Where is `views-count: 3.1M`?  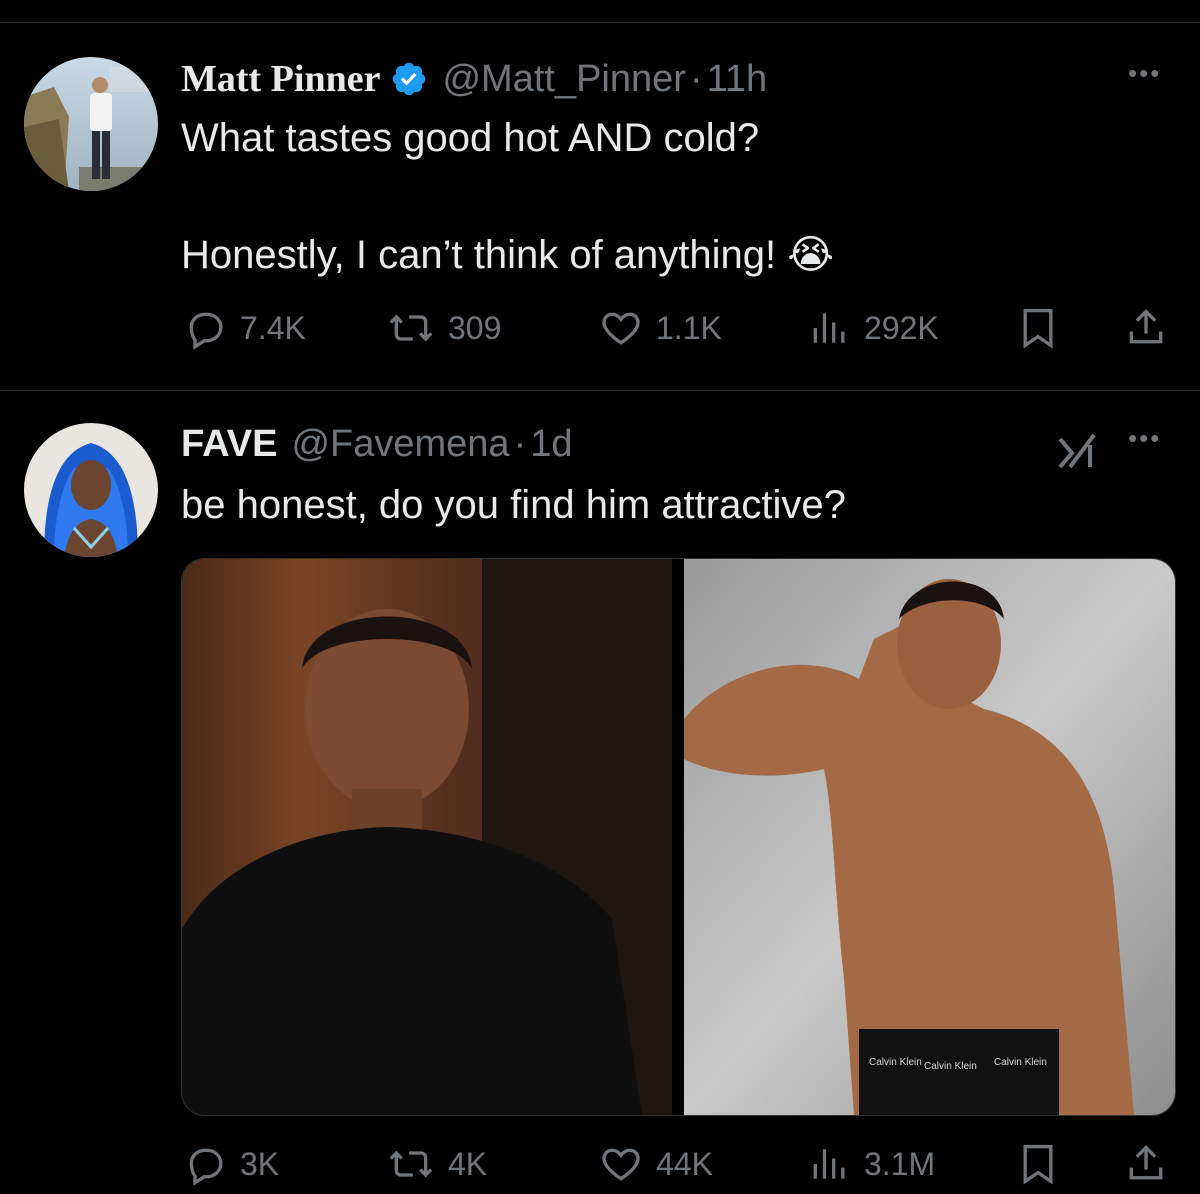
views-count: 3.1M is located at coordinates (900, 1163).